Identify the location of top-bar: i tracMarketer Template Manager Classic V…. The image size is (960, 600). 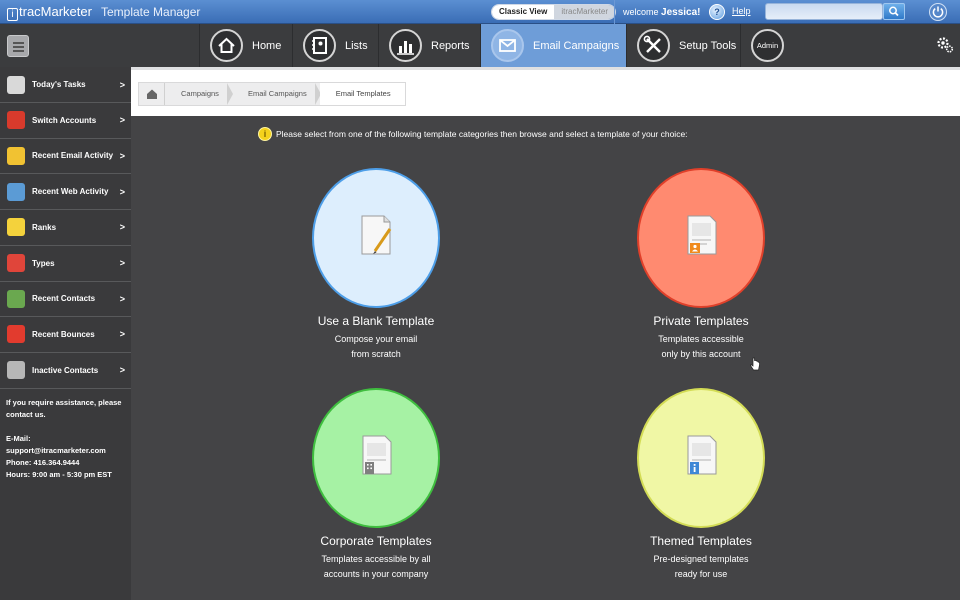
(480, 12).